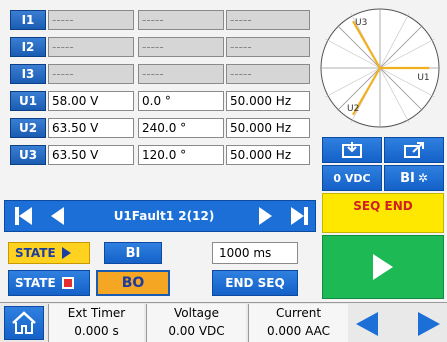 This screenshot has width=447, height=342. What do you see at coordinates (407, 178) in the screenshot?
I see `binary-input-label: BI` at bounding box center [407, 178].